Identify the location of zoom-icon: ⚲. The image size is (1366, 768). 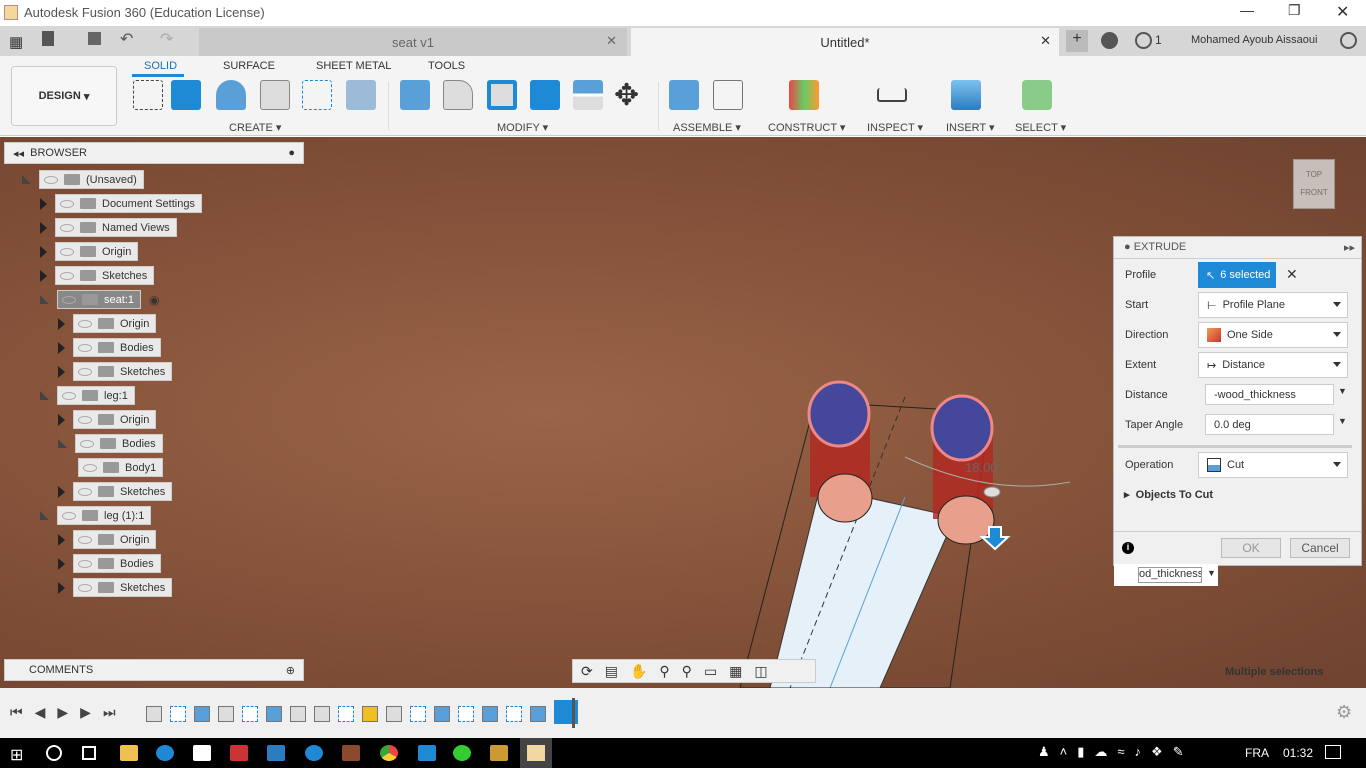
(664, 671).